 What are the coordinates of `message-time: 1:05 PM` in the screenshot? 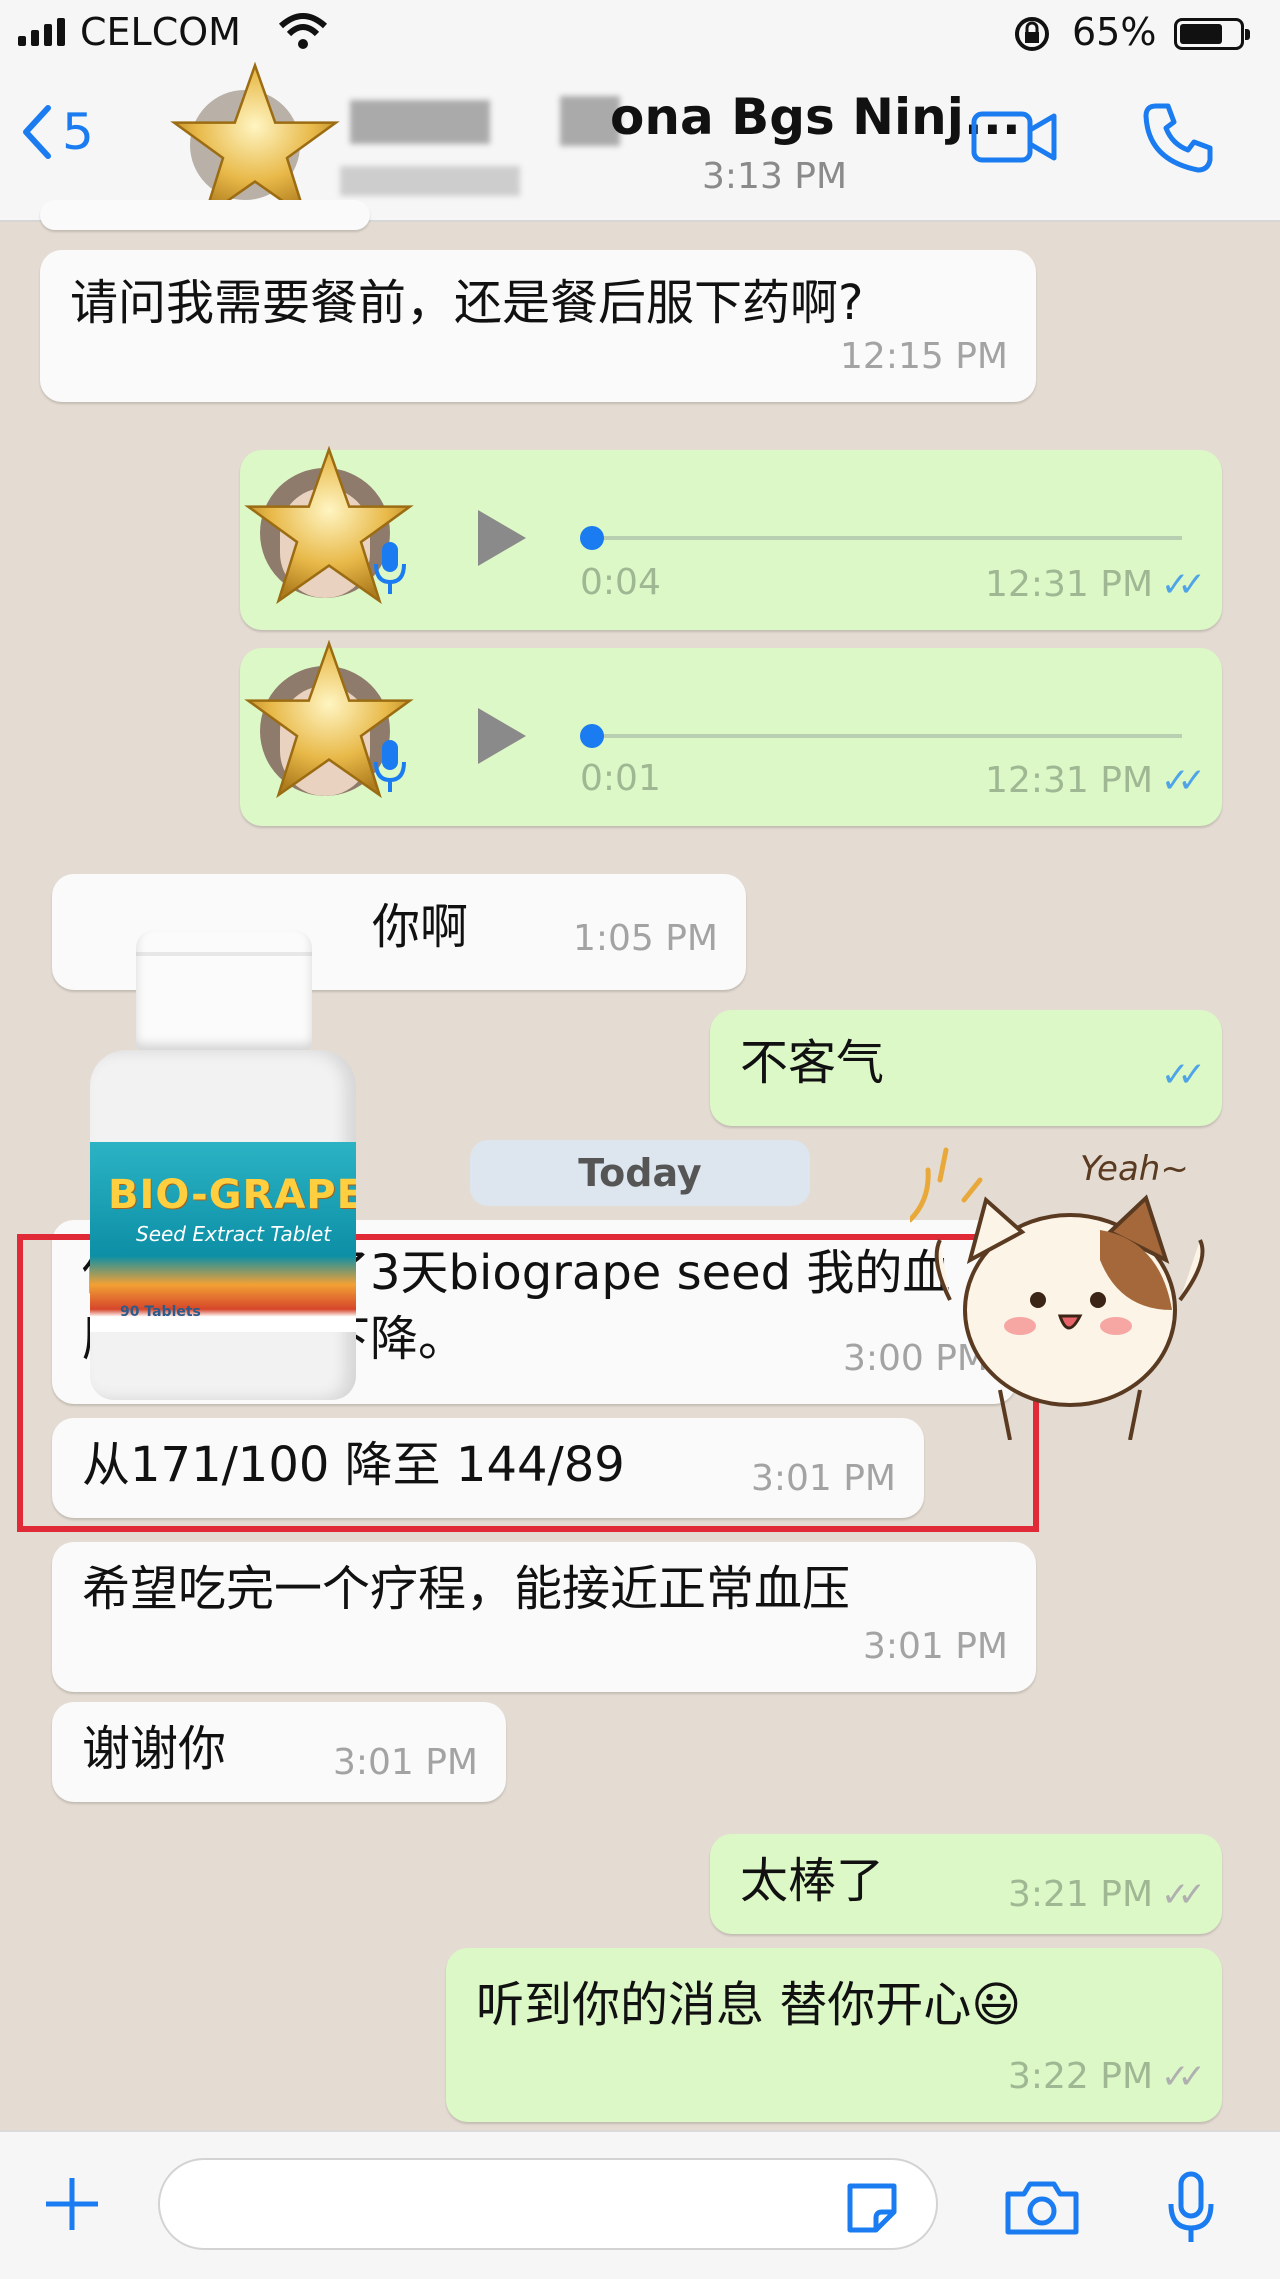 It's located at (645, 938).